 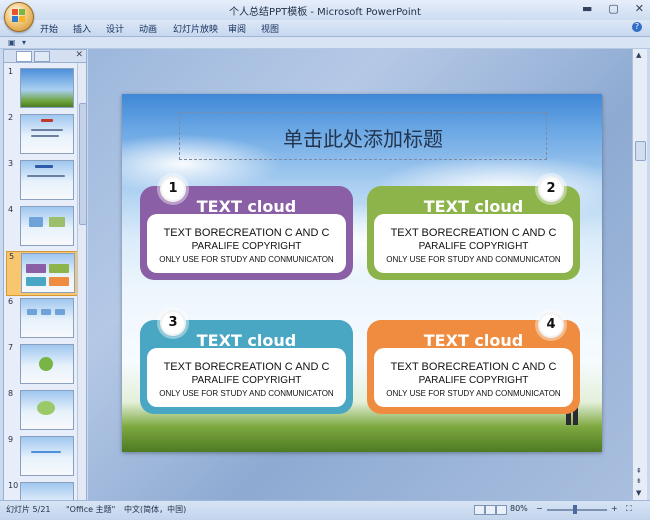 What do you see at coordinates (639, 8) in the screenshot?
I see `close-icon: ✕` at bounding box center [639, 8].